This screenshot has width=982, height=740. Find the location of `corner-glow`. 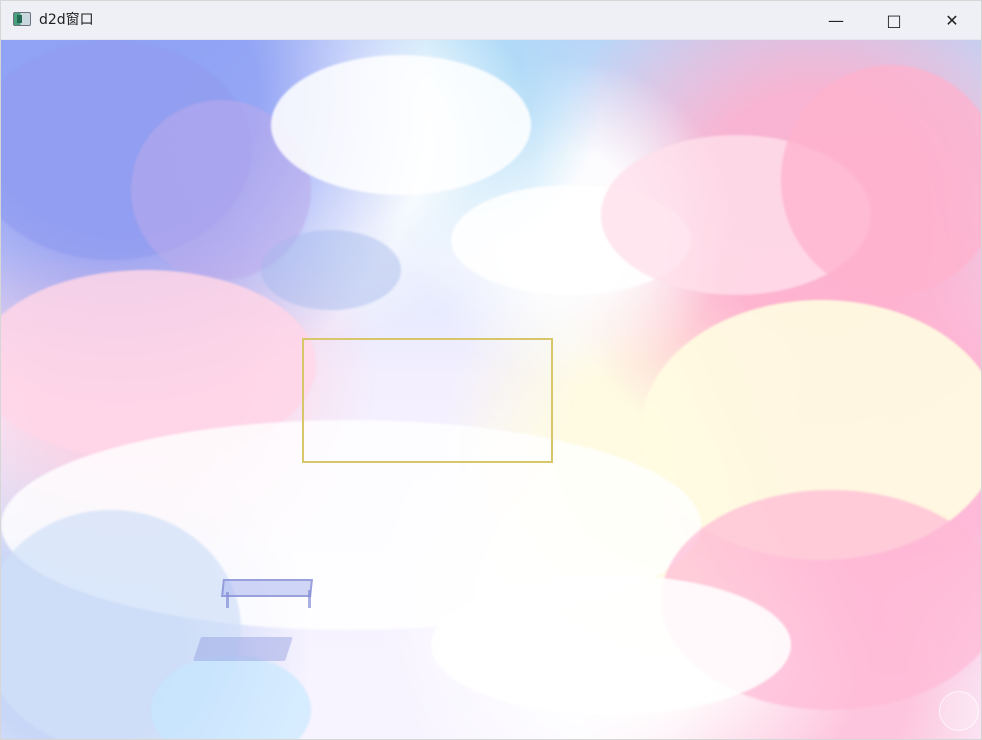

corner-glow is located at coordinates (959, 711).